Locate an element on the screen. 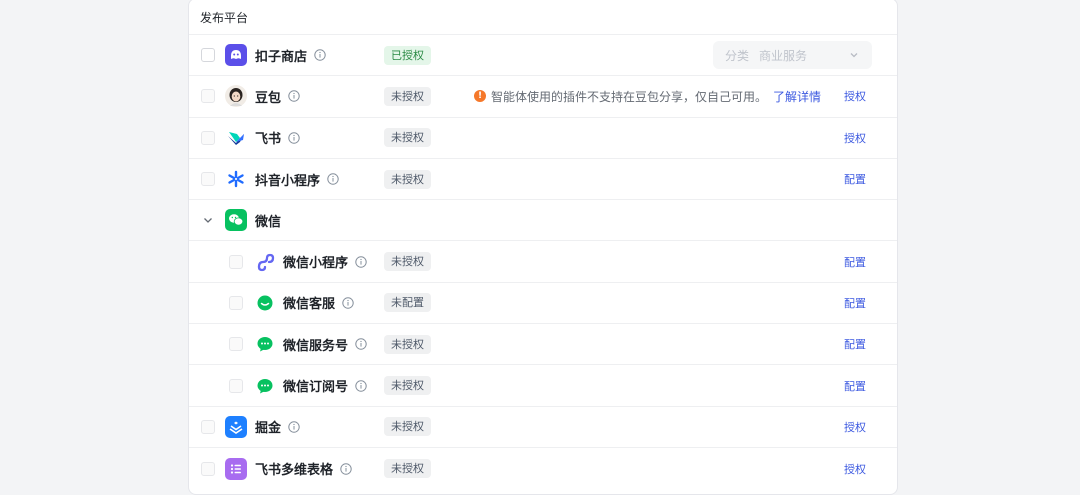 This screenshot has width=1080, height=495. platform-row-juejin: 掘金 未授权 授权 is located at coordinates (543, 427).